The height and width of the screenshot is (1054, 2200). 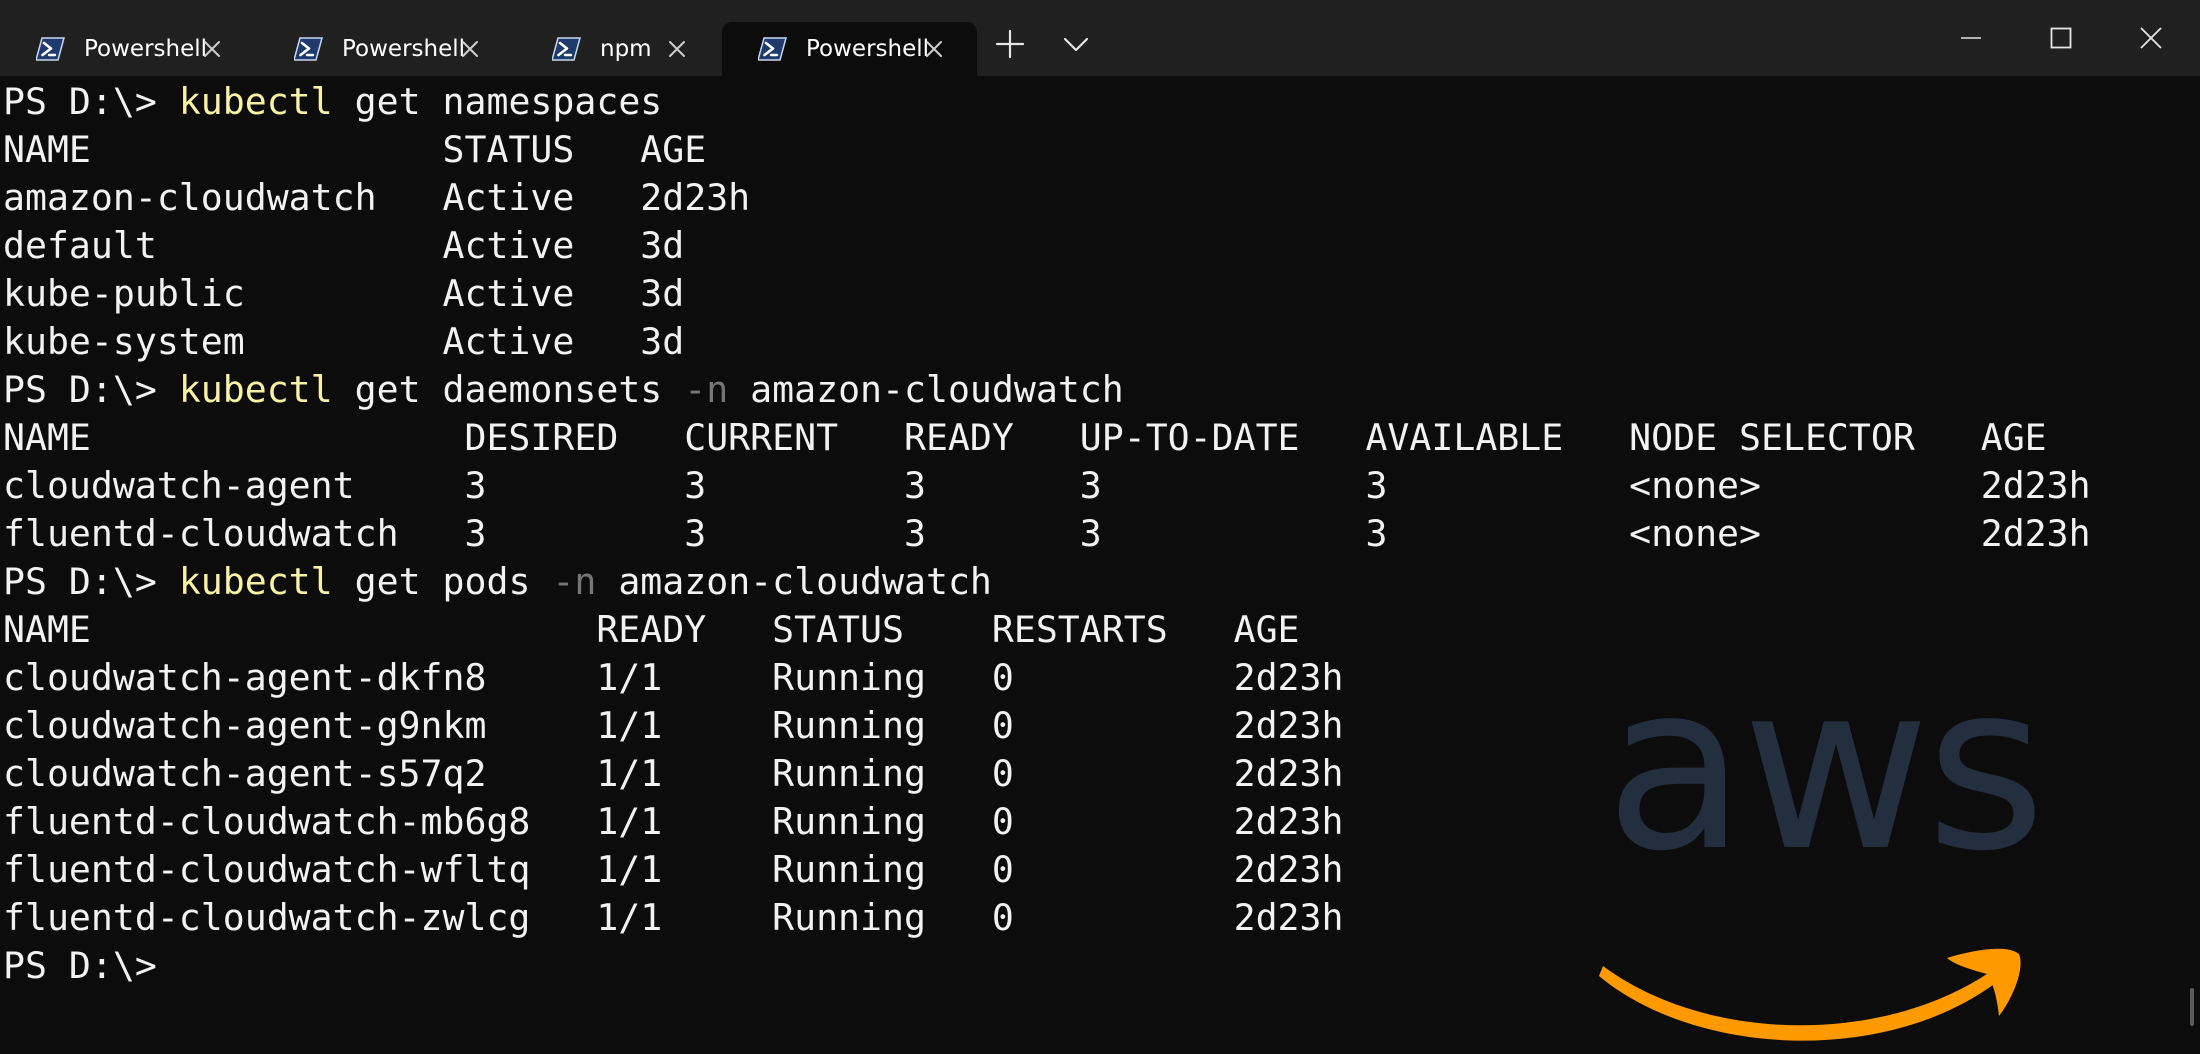 I want to click on maximize-button, so click(x=2061, y=38).